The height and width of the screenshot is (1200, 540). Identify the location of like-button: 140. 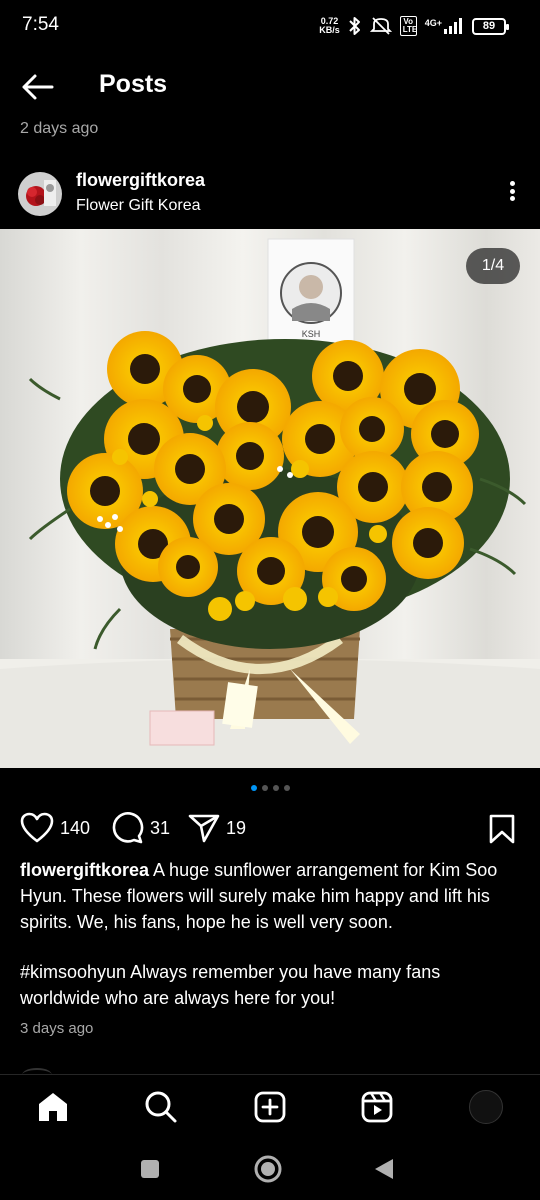
(55, 828).